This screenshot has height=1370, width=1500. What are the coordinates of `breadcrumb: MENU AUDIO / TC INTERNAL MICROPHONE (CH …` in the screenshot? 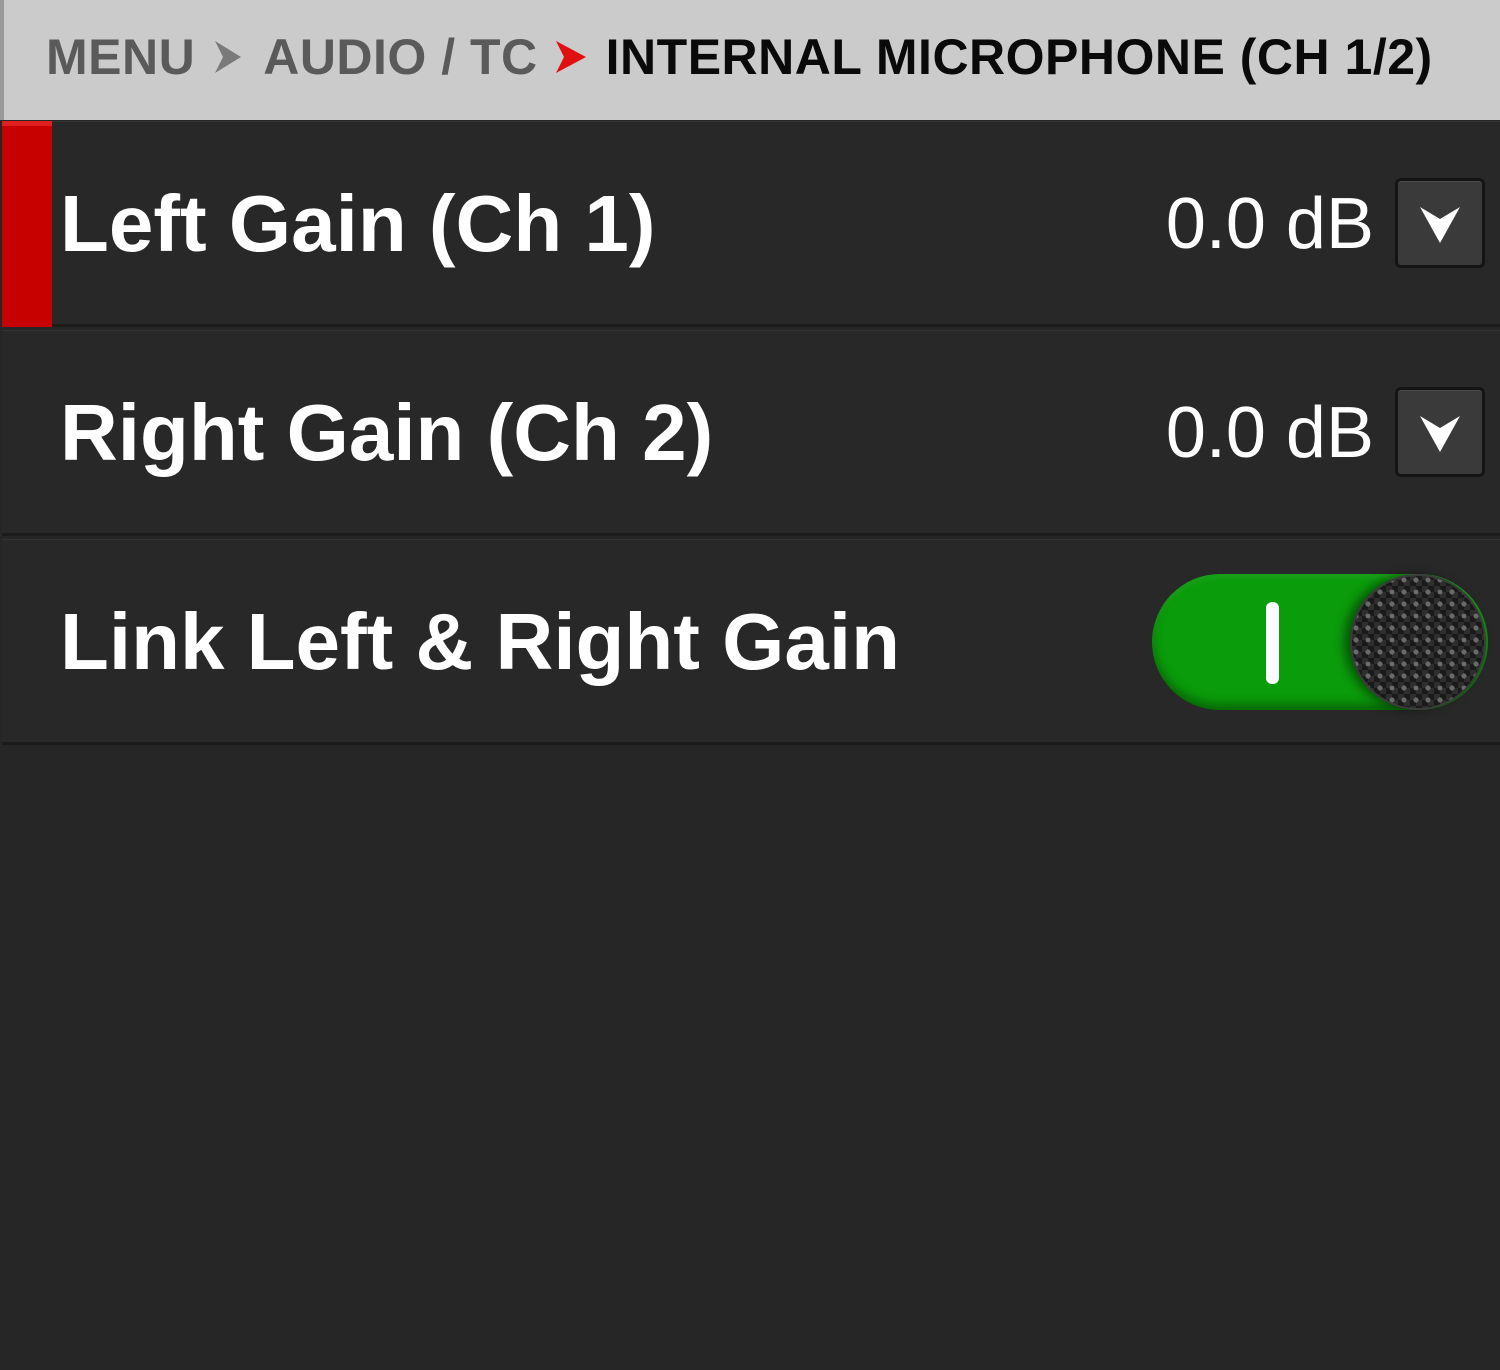 It's located at (750, 60).